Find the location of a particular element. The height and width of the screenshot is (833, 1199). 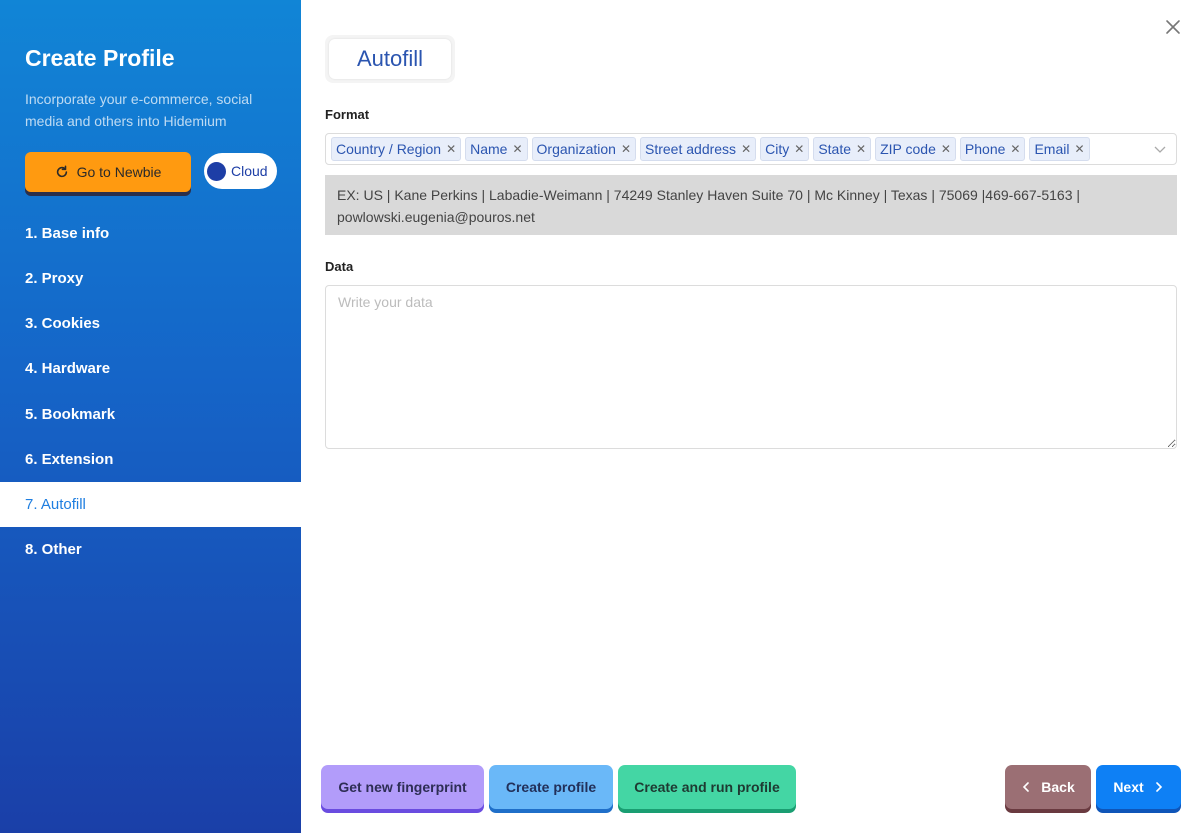

tag-label: City is located at coordinates (777, 149).